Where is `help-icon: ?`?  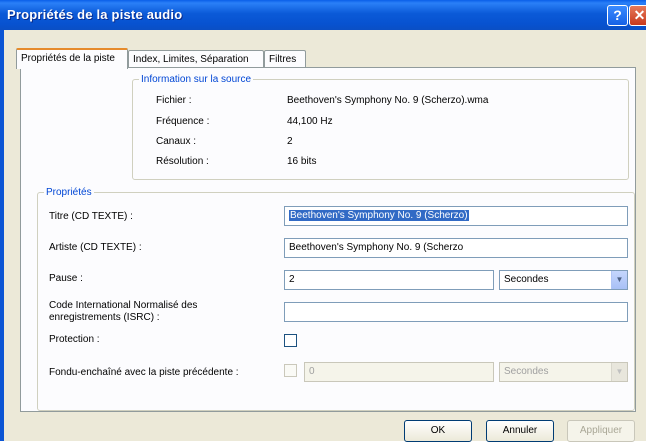
help-icon: ? is located at coordinates (617, 15).